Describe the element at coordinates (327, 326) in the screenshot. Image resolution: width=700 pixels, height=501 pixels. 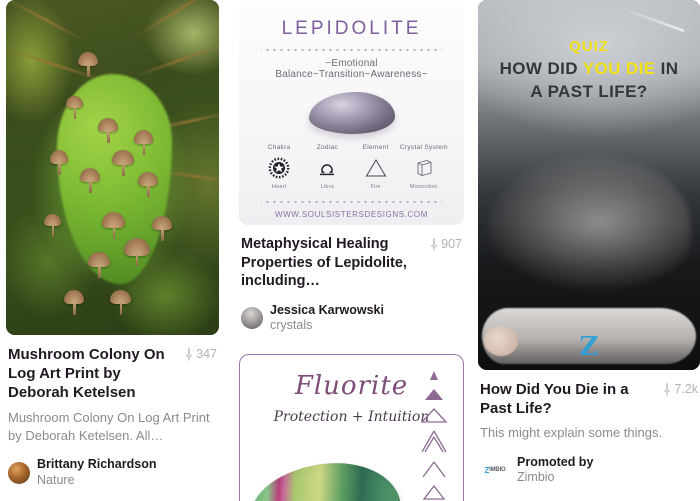
I see `author-board: crystals` at that location.